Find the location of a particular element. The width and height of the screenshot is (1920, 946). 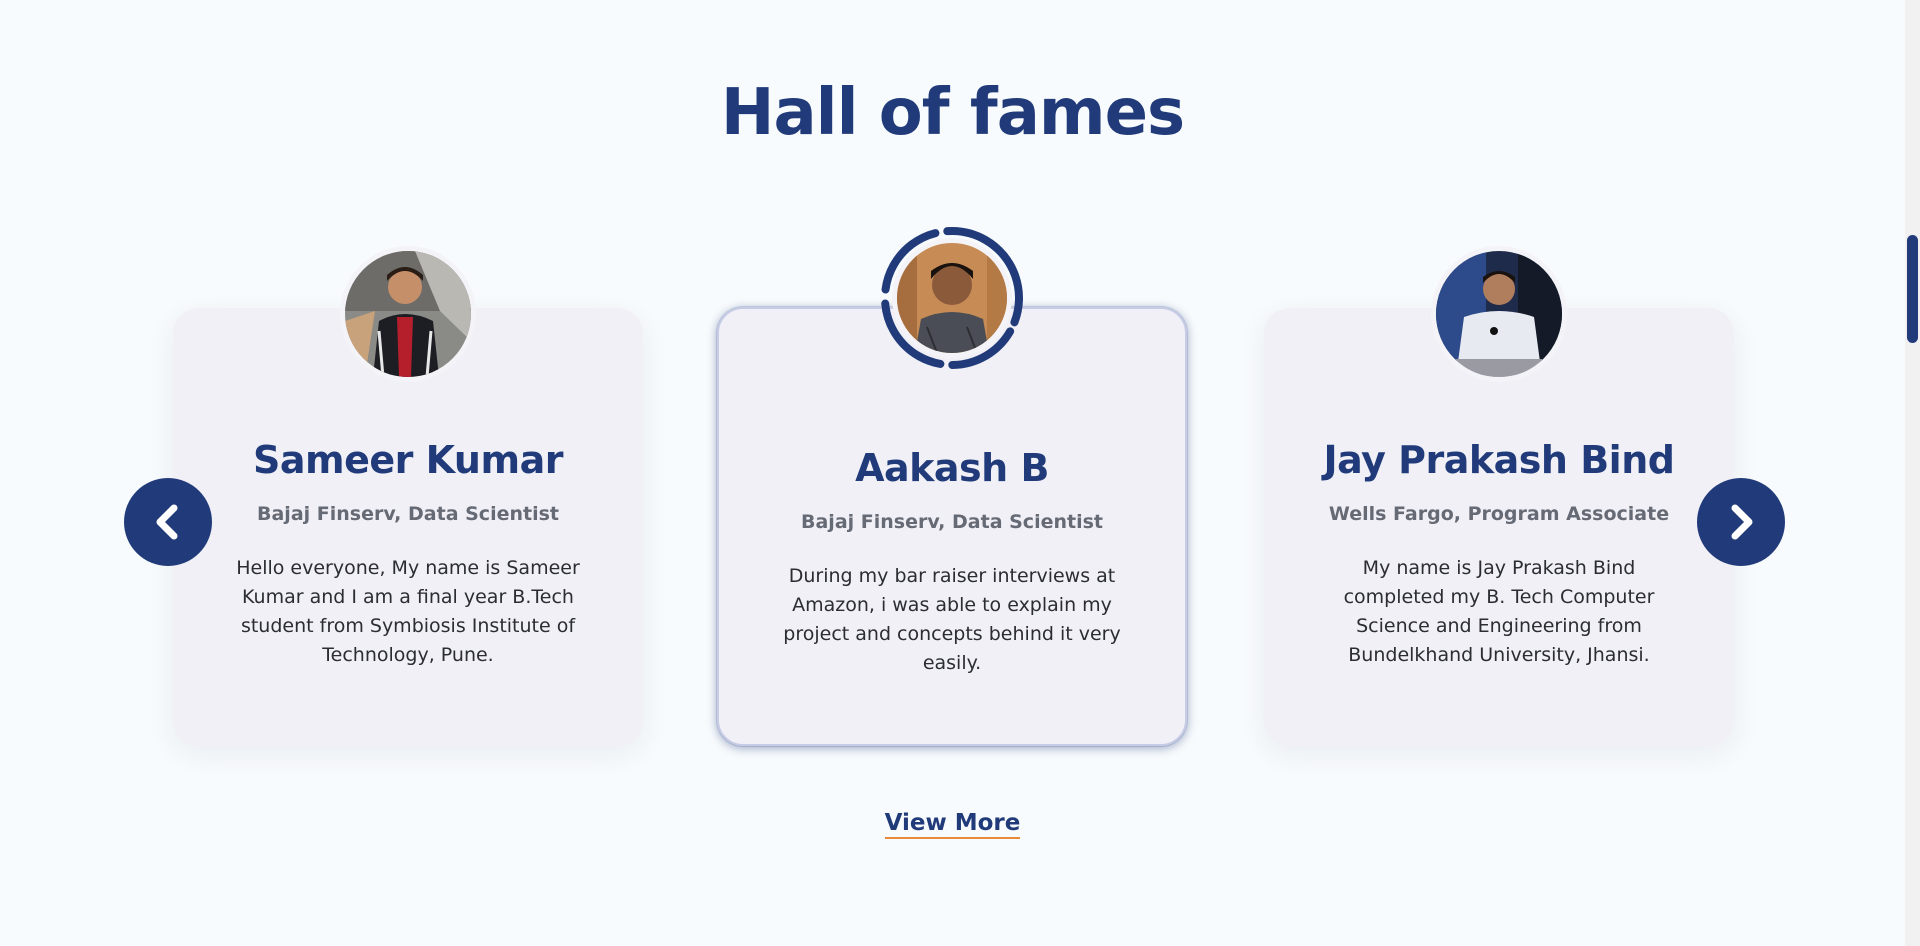

scrollbar is located at coordinates (1912, 473).